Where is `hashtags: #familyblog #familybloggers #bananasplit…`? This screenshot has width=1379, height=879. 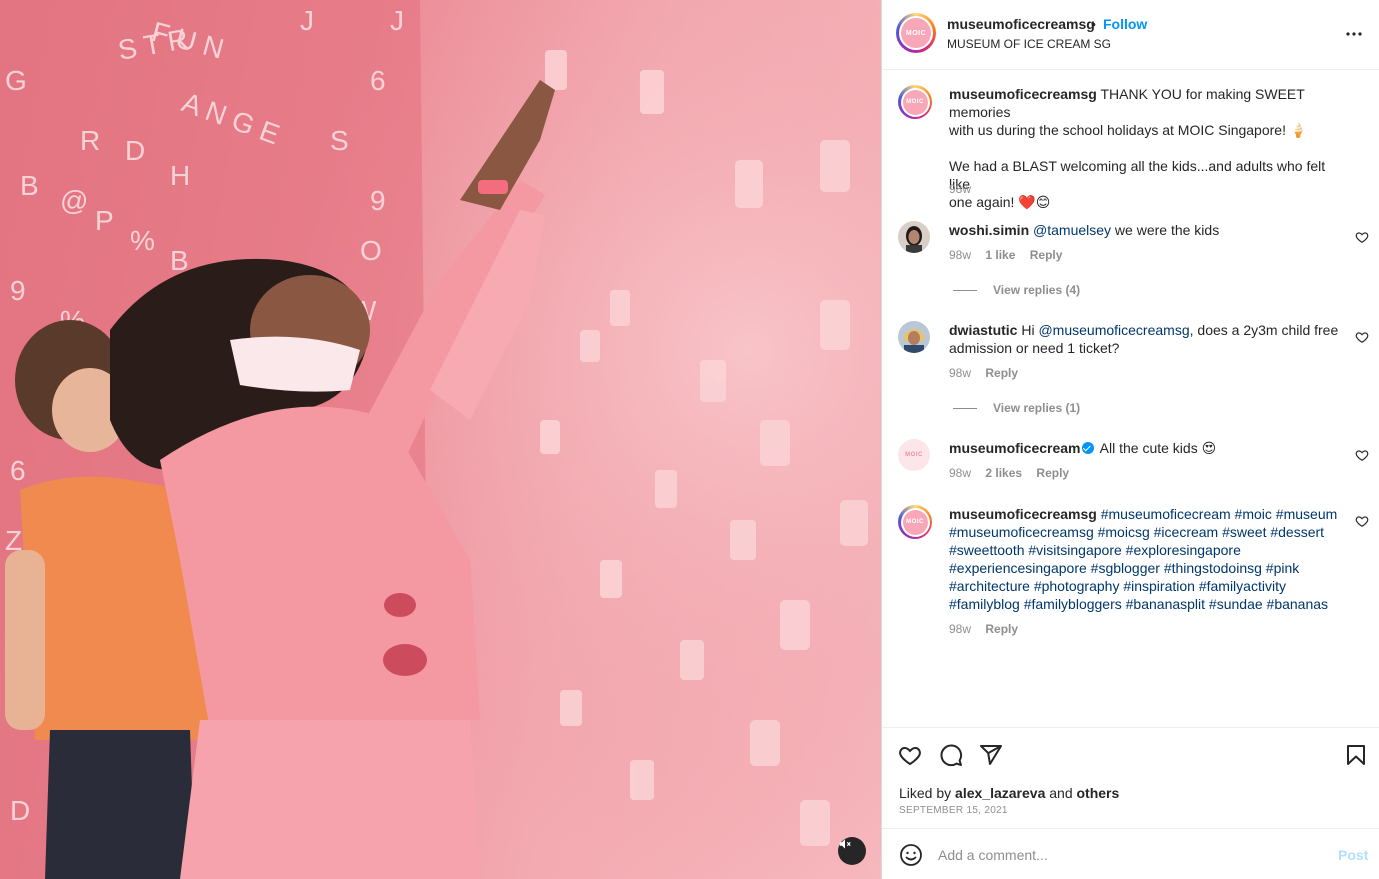 hashtags: #familyblog #familybloggers #bananasplit… is located at coordinates (1138, 604).